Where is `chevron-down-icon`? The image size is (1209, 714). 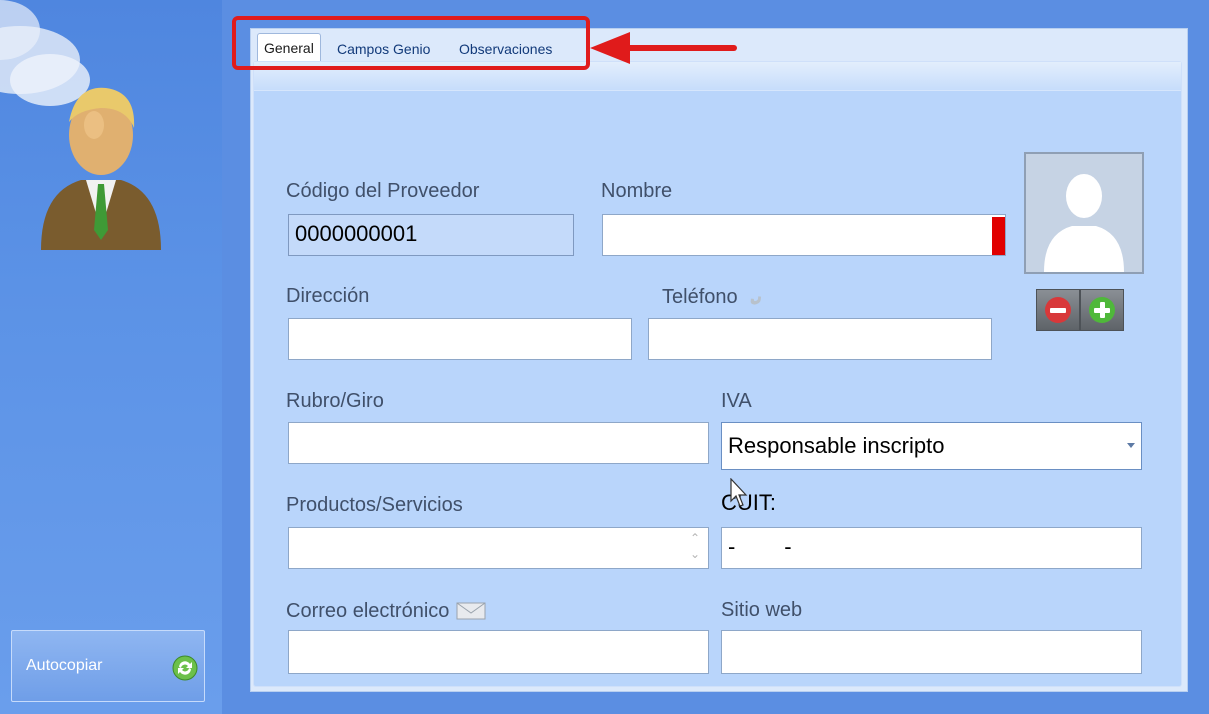
chevron-down-icon is located at coordinates (1131, 445).